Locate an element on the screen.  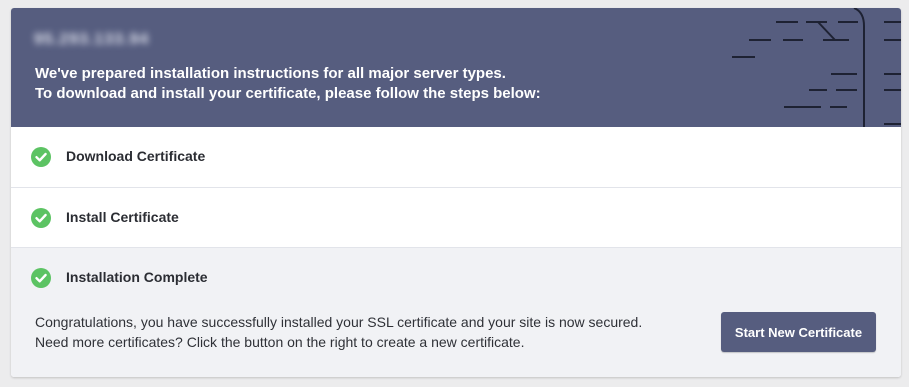
start-new-certificate-button: Start New Certificate is located at coordinates (798, 332).